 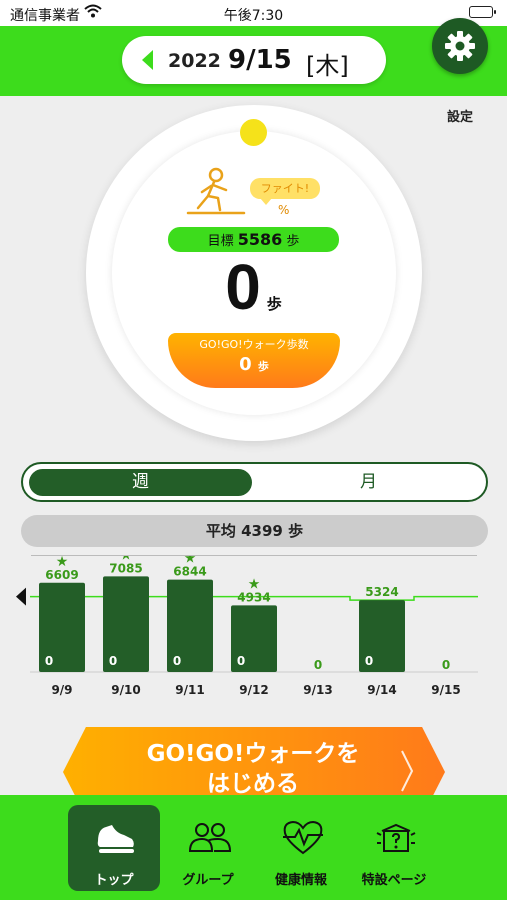 I want to click on today-steps: 0歩, so click(x=253, y=287).